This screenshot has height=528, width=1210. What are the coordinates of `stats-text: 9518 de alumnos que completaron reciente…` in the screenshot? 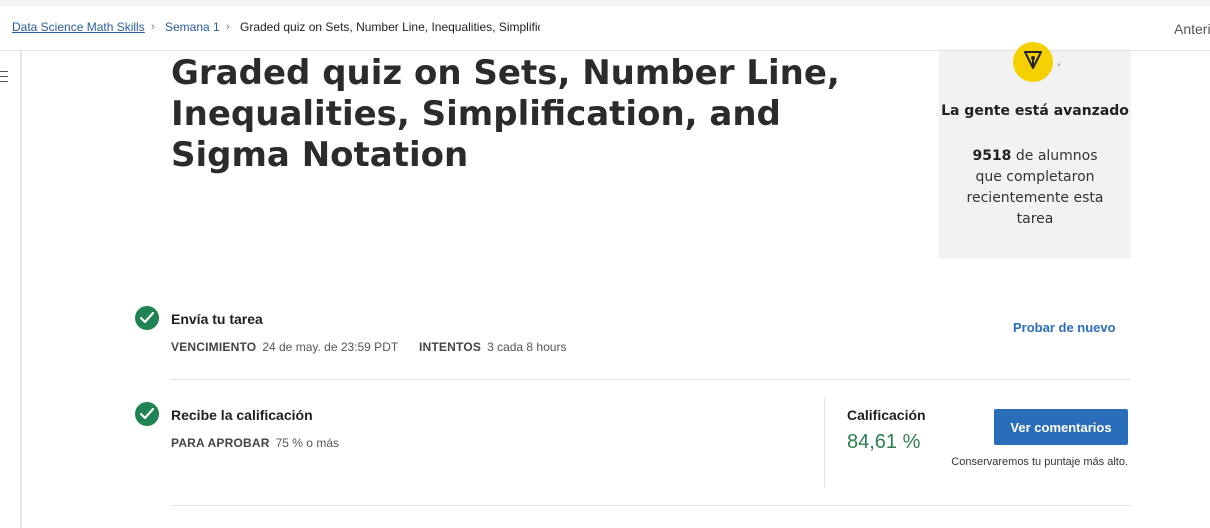 It's located at (1035, 188).